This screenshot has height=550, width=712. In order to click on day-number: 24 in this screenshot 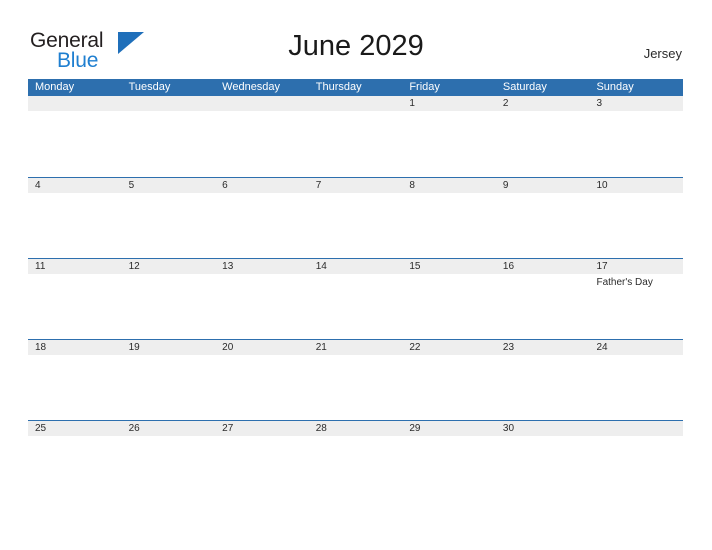, I will do `click(636, 347)`.